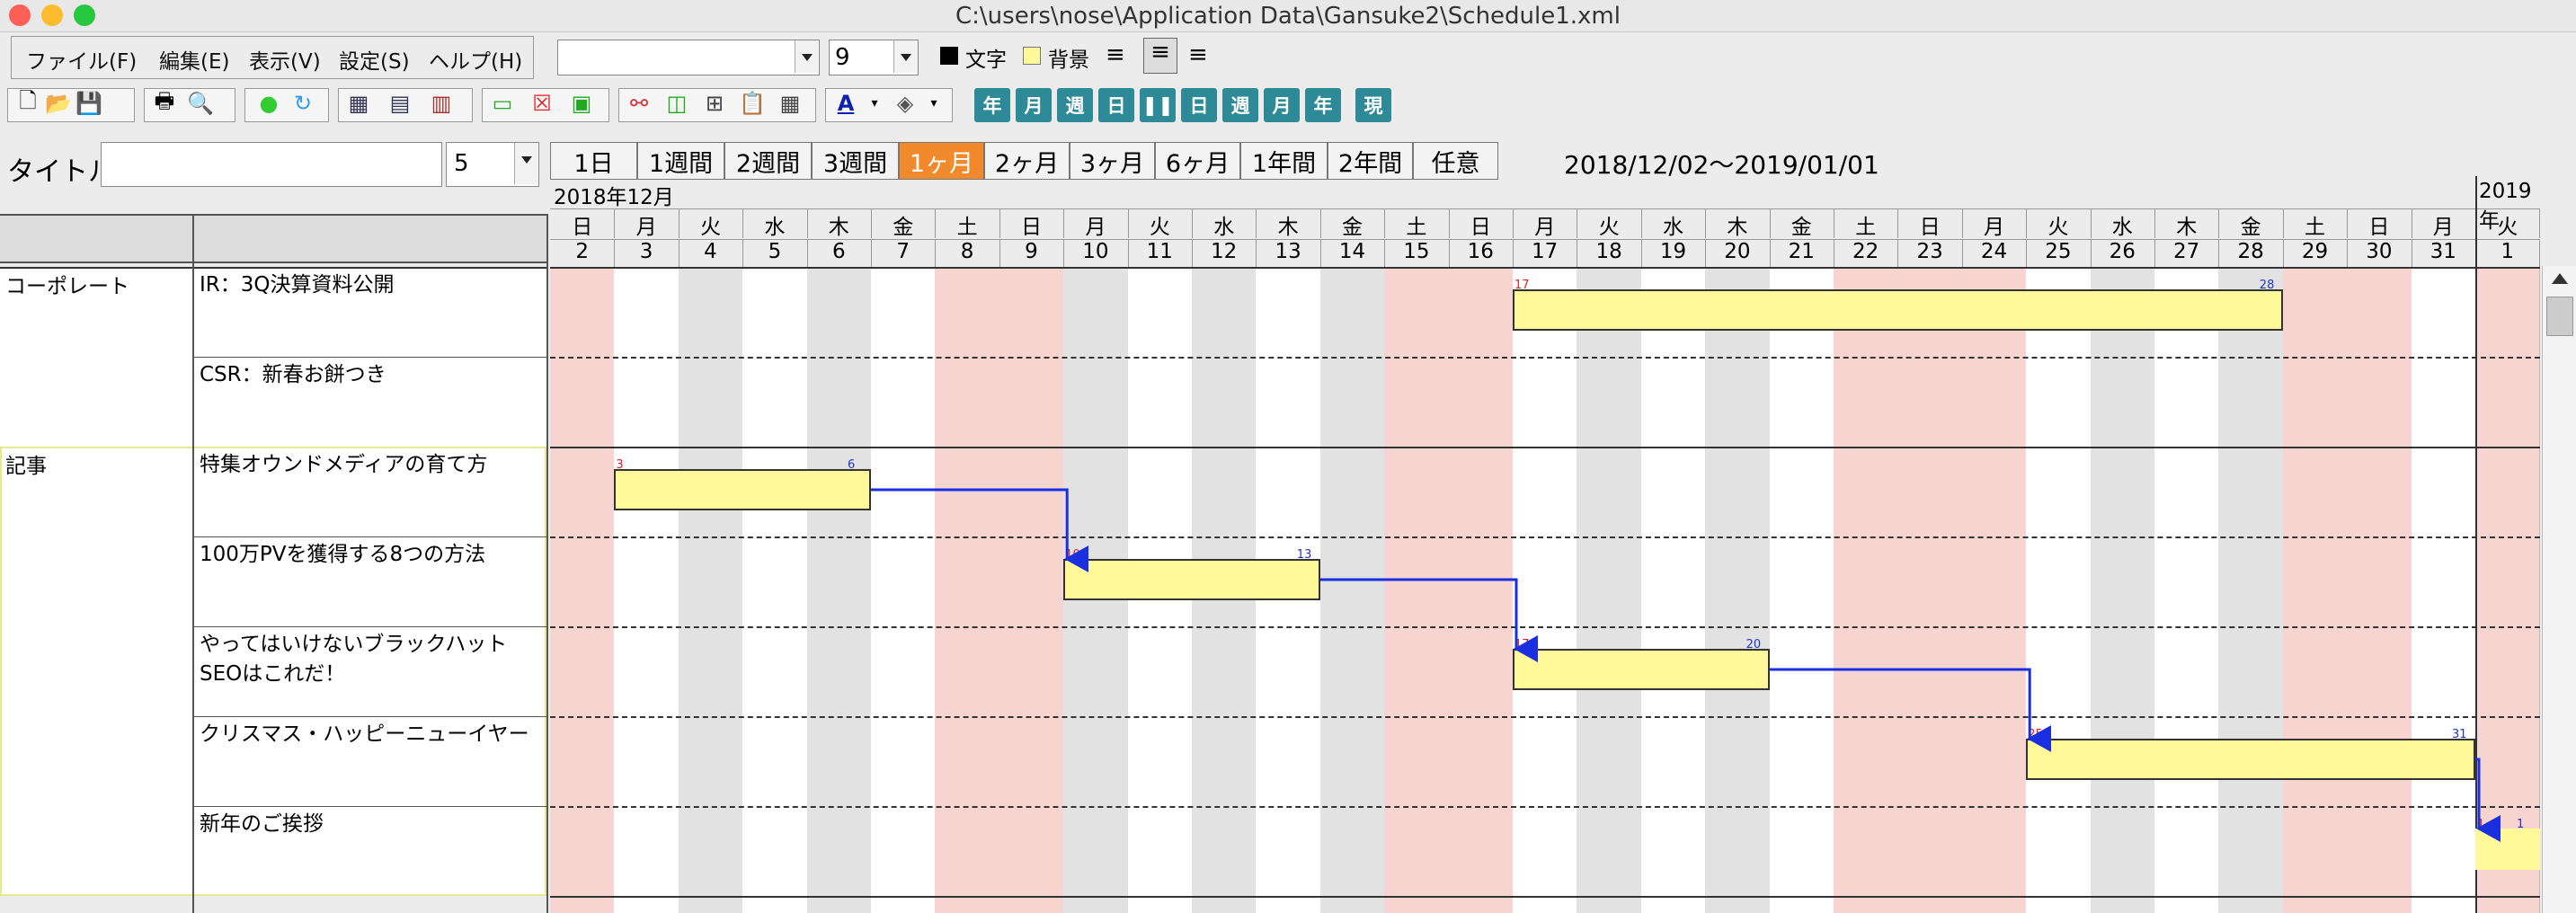  What do you see at coordinates (274, 238) in the screenshot?
I see `task-list-header` at bounding box center [274, 238].